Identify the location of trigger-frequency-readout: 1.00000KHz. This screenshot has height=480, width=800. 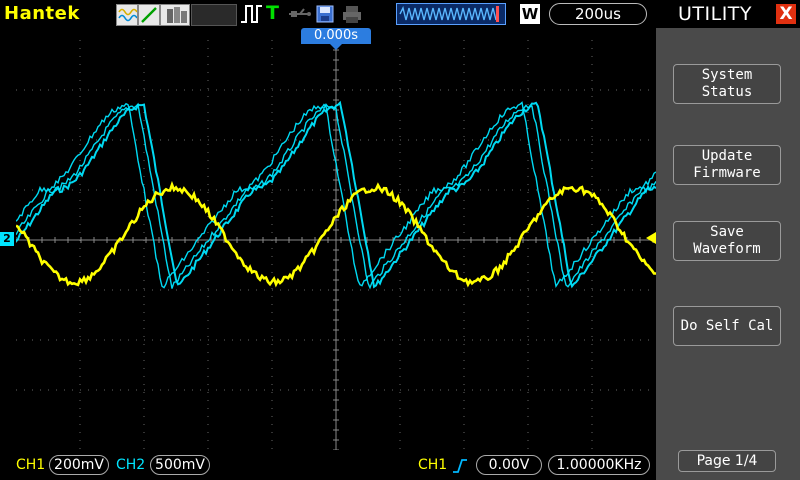
(599, 465).